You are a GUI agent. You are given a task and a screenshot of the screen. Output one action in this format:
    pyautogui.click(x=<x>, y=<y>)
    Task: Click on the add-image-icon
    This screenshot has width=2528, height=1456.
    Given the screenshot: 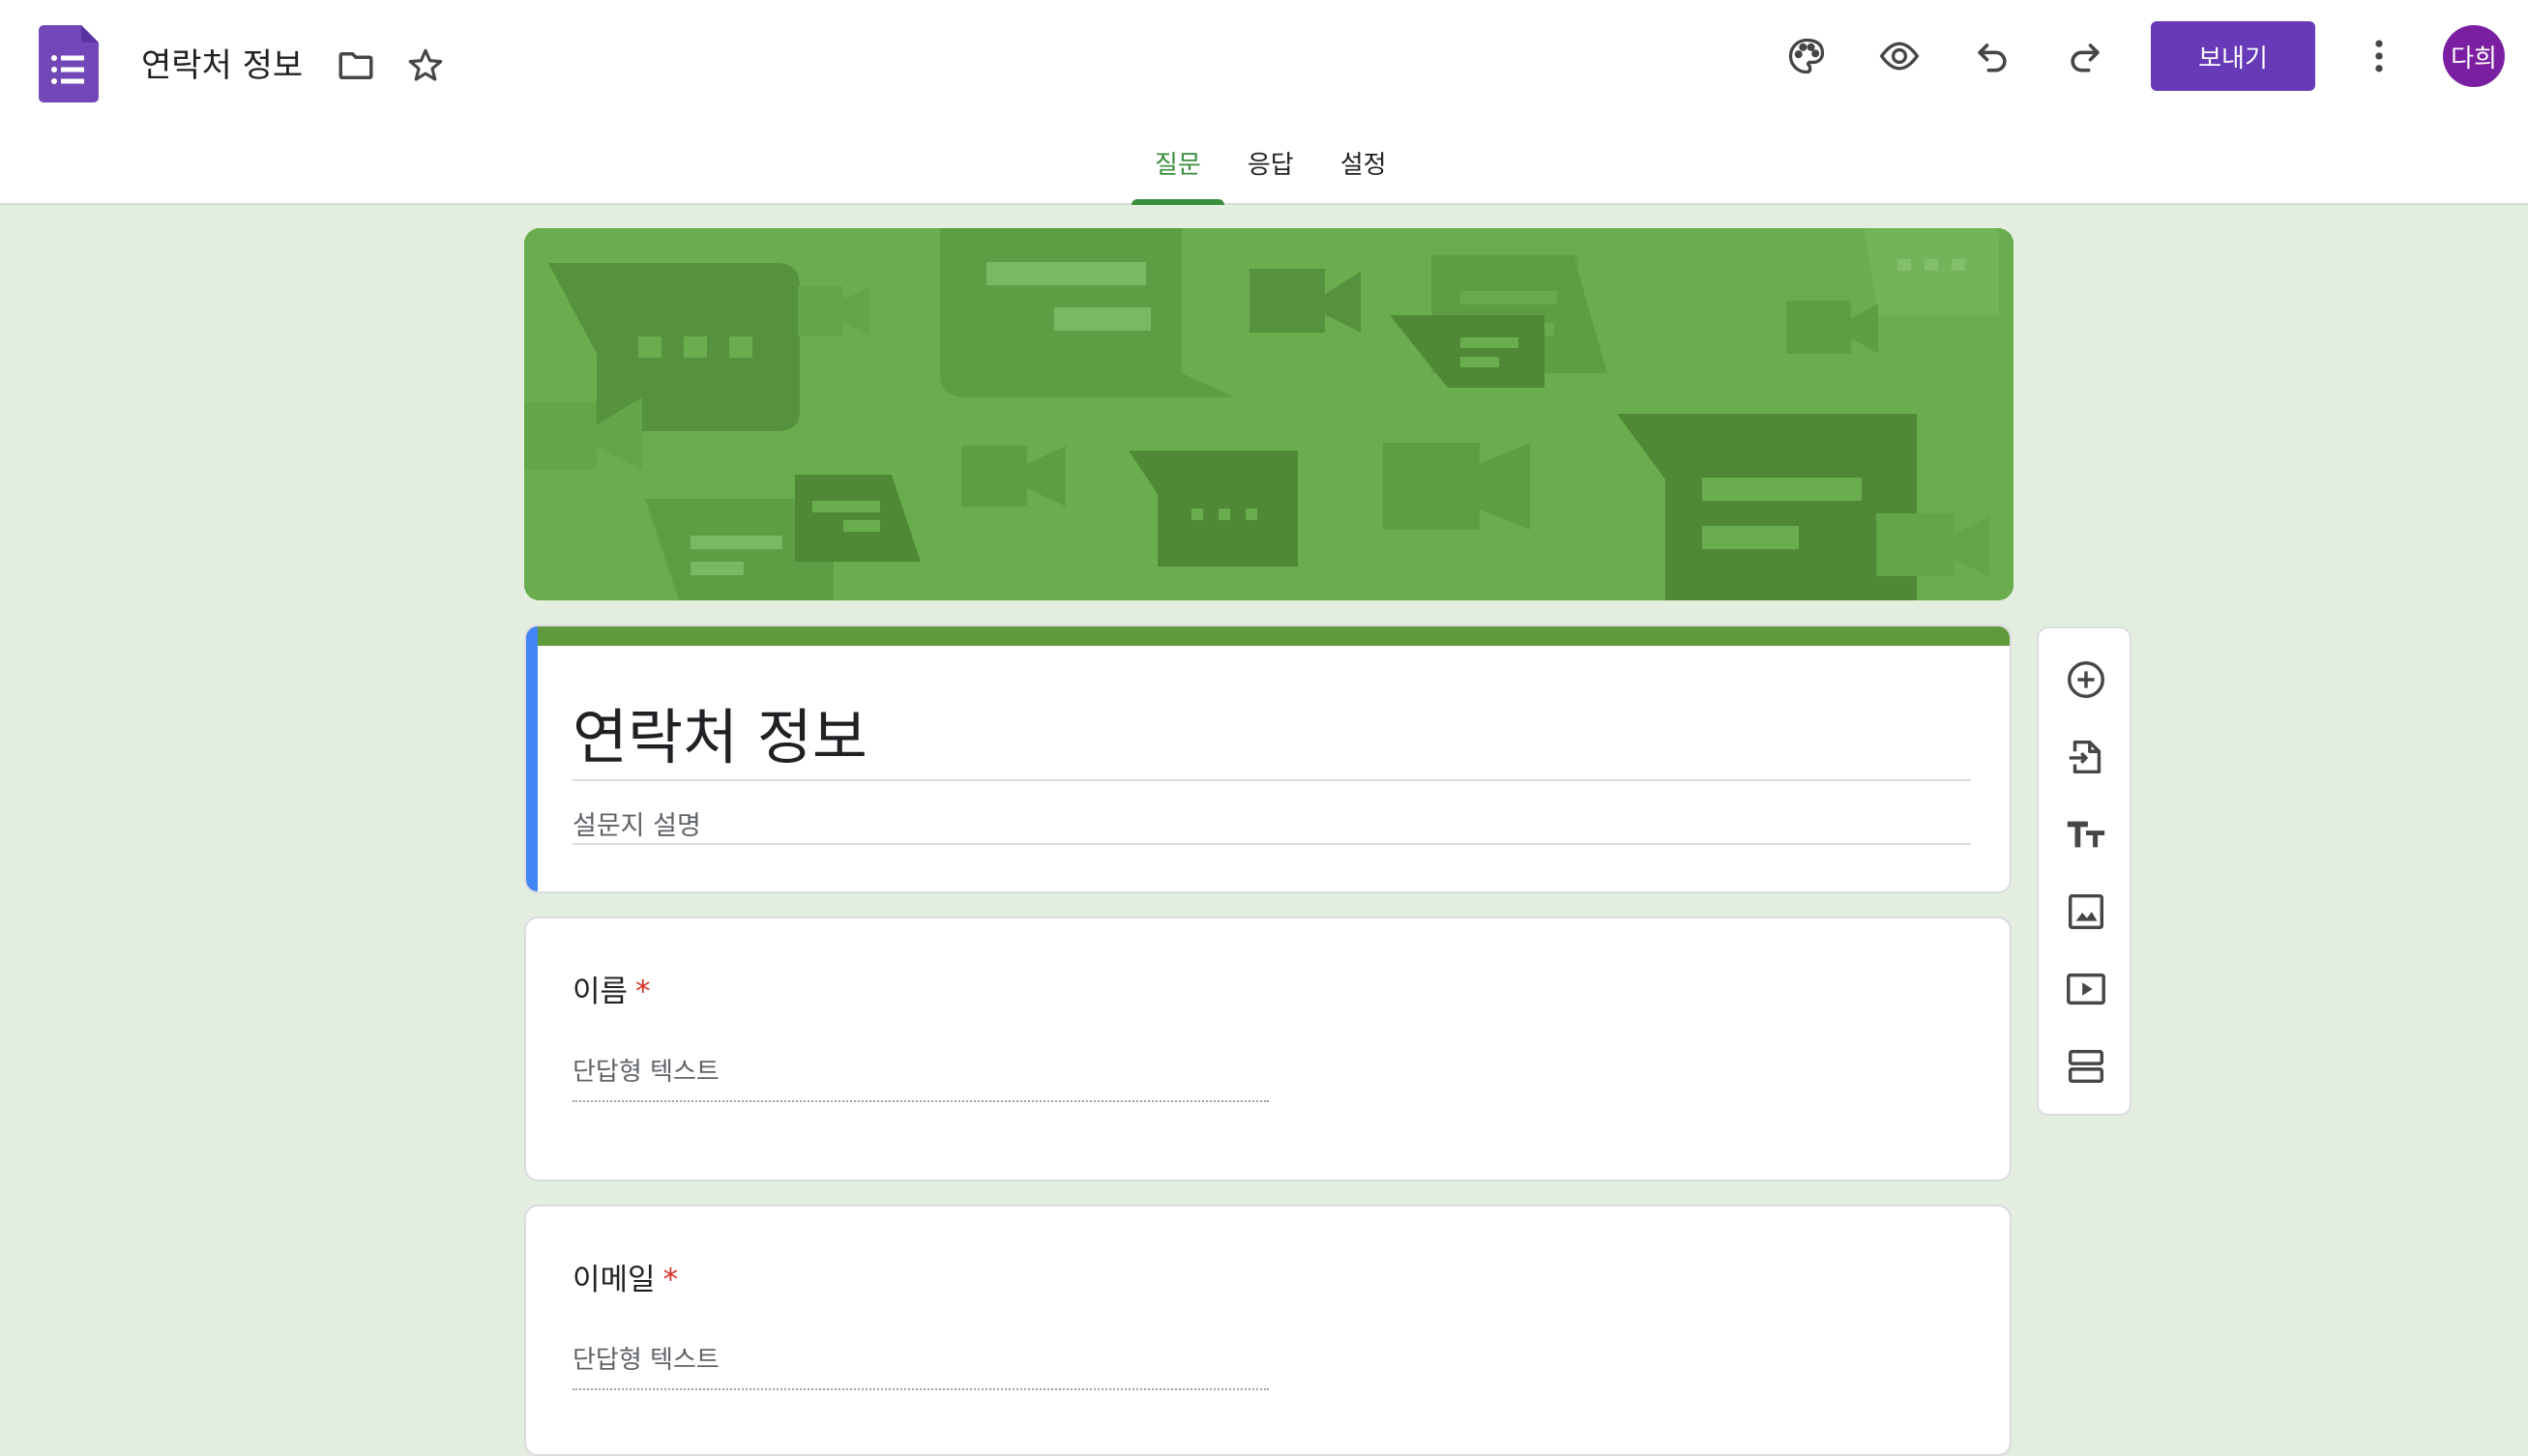 What is the action you would take?
    pyautogui.click(x=2086, y=912)
    